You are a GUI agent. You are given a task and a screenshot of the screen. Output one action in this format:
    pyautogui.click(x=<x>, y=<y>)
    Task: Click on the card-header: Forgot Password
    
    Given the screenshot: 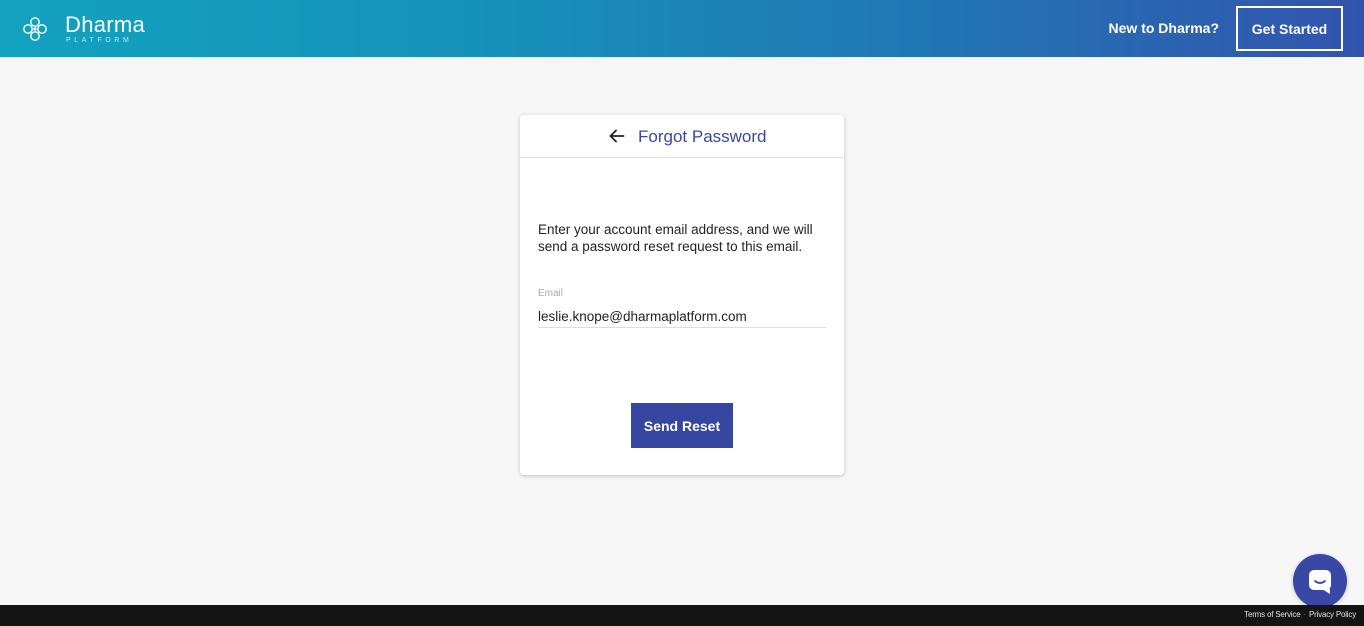 What is the action you would take?
    pyautogui.click(x=682, y=136)
    